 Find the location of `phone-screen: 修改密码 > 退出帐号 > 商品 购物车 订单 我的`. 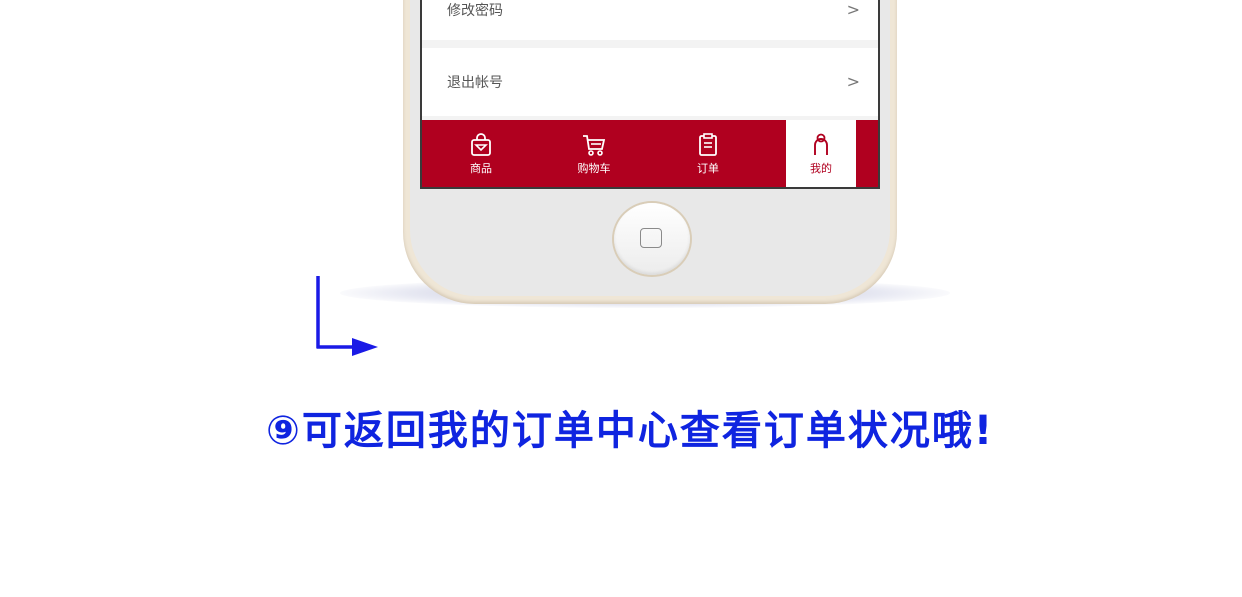

phone-screen: 修改密码 > 退出帐号 > 商品 购物车 订单 我的 is located at coordinates (650, 94).